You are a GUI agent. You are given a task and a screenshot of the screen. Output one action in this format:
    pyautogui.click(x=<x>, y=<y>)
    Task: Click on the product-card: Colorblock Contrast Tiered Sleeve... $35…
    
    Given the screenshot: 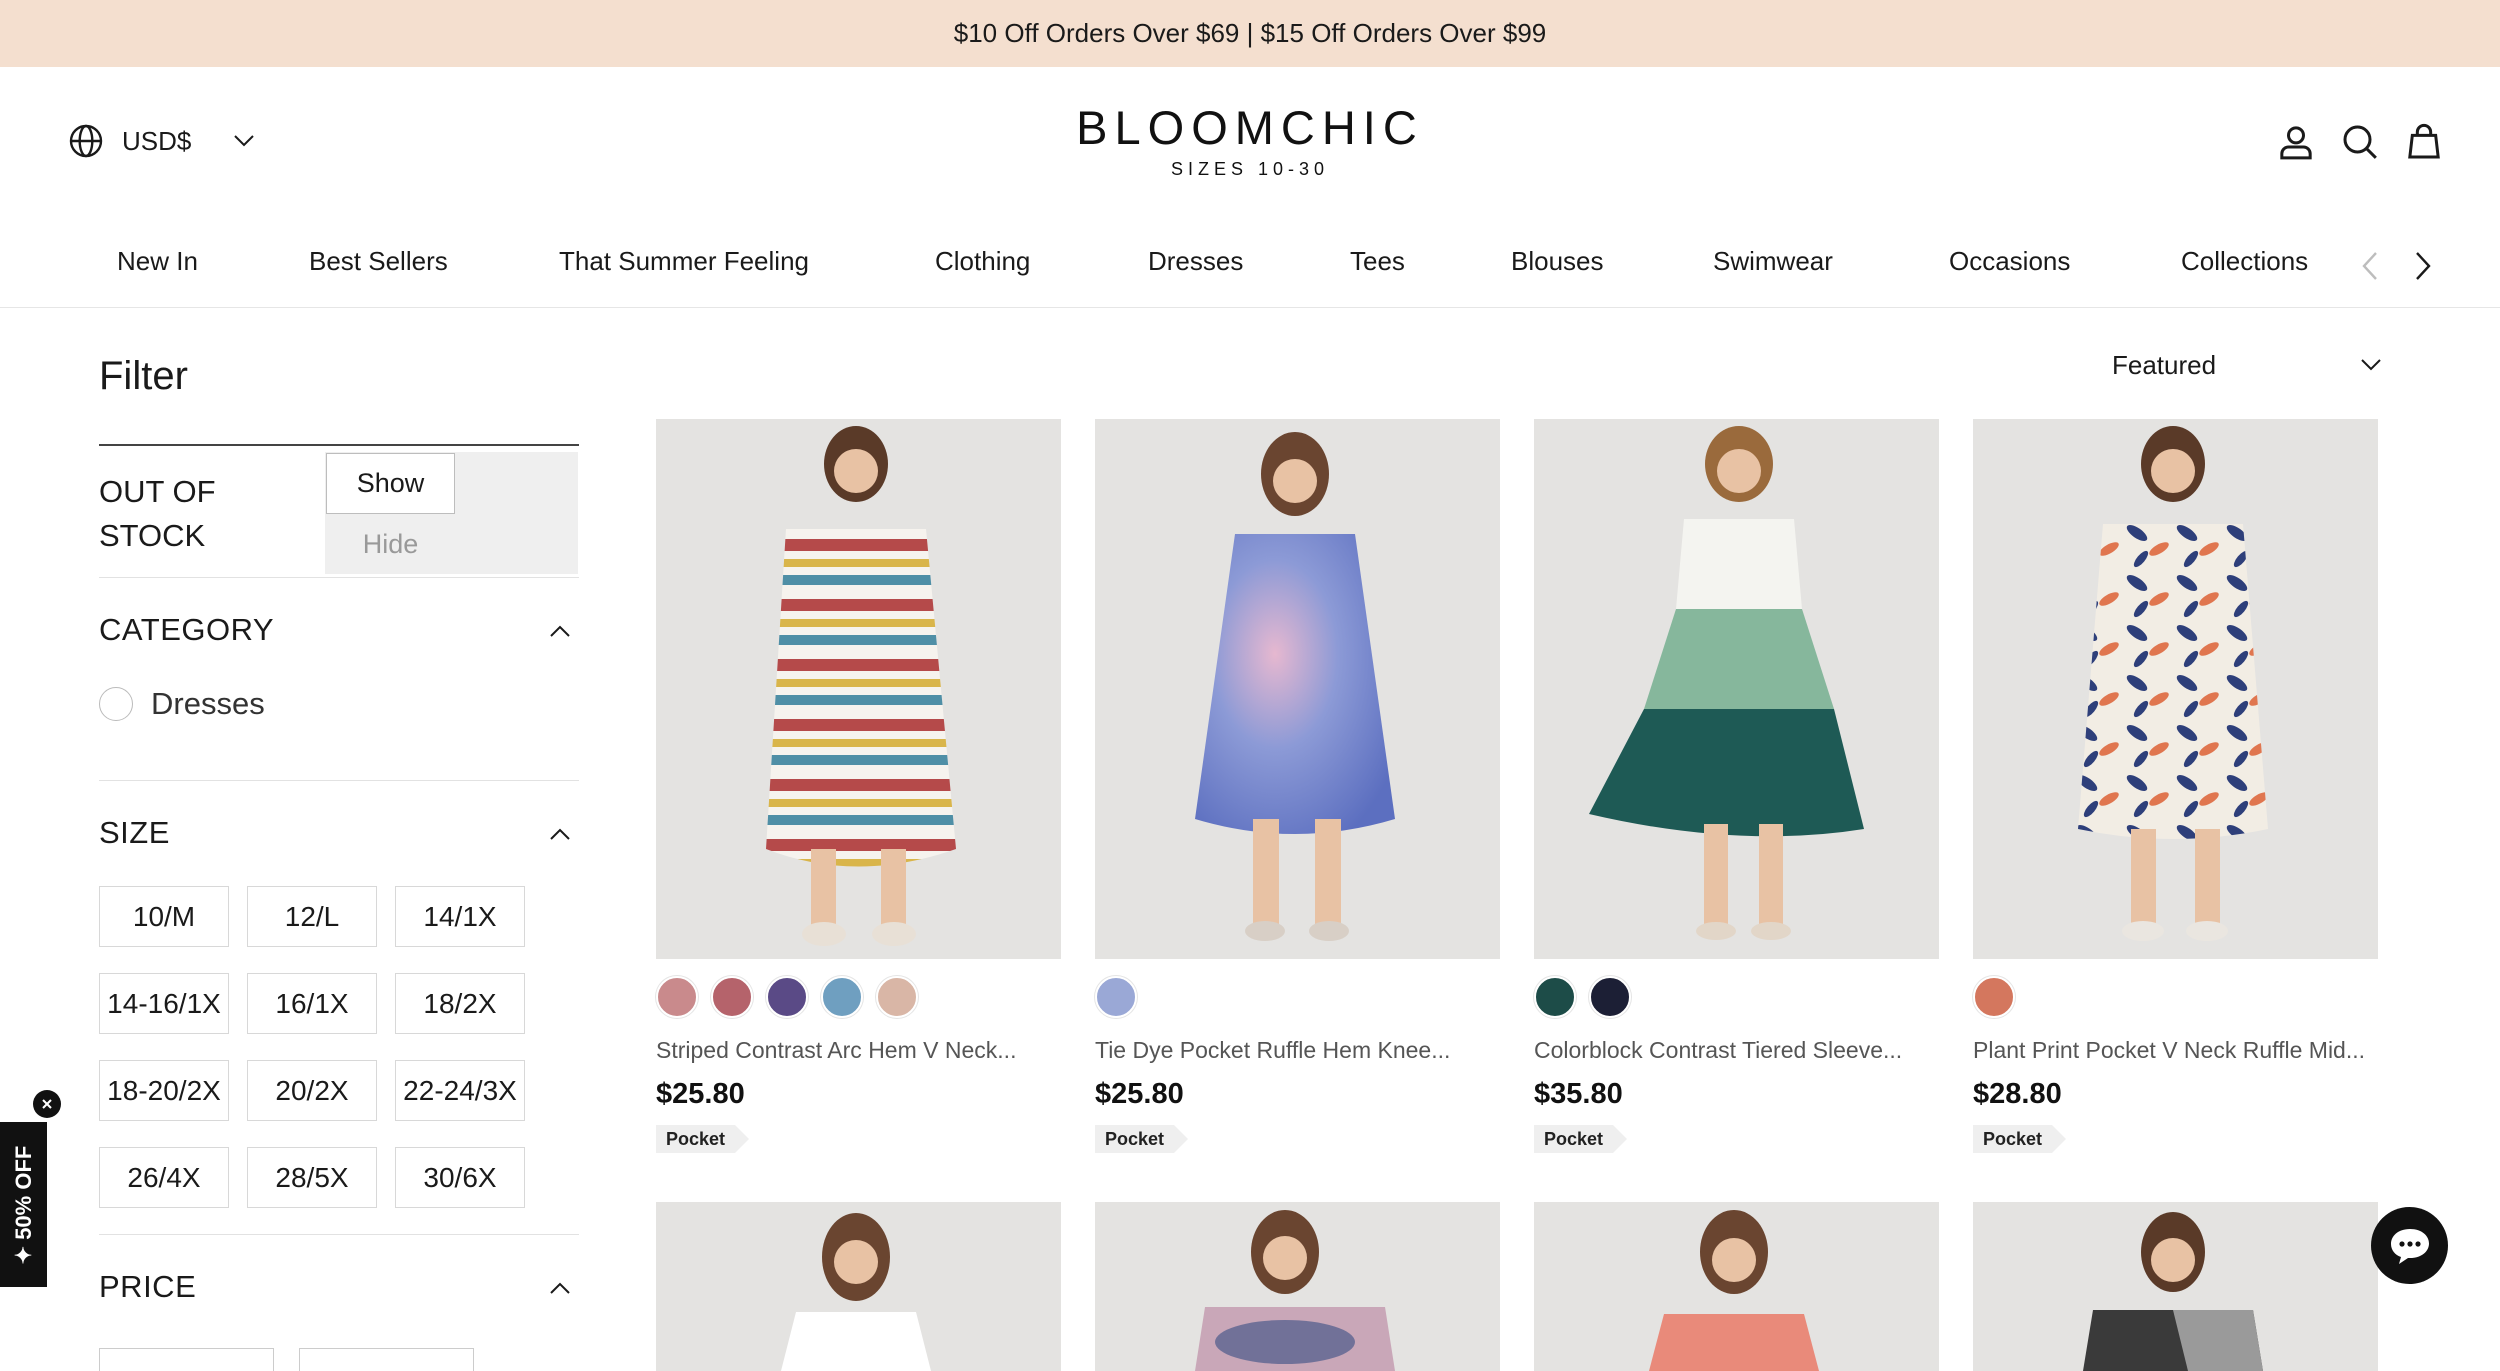 What is the action you would take?
    pyautogui.click(x=1736, y=786)
    